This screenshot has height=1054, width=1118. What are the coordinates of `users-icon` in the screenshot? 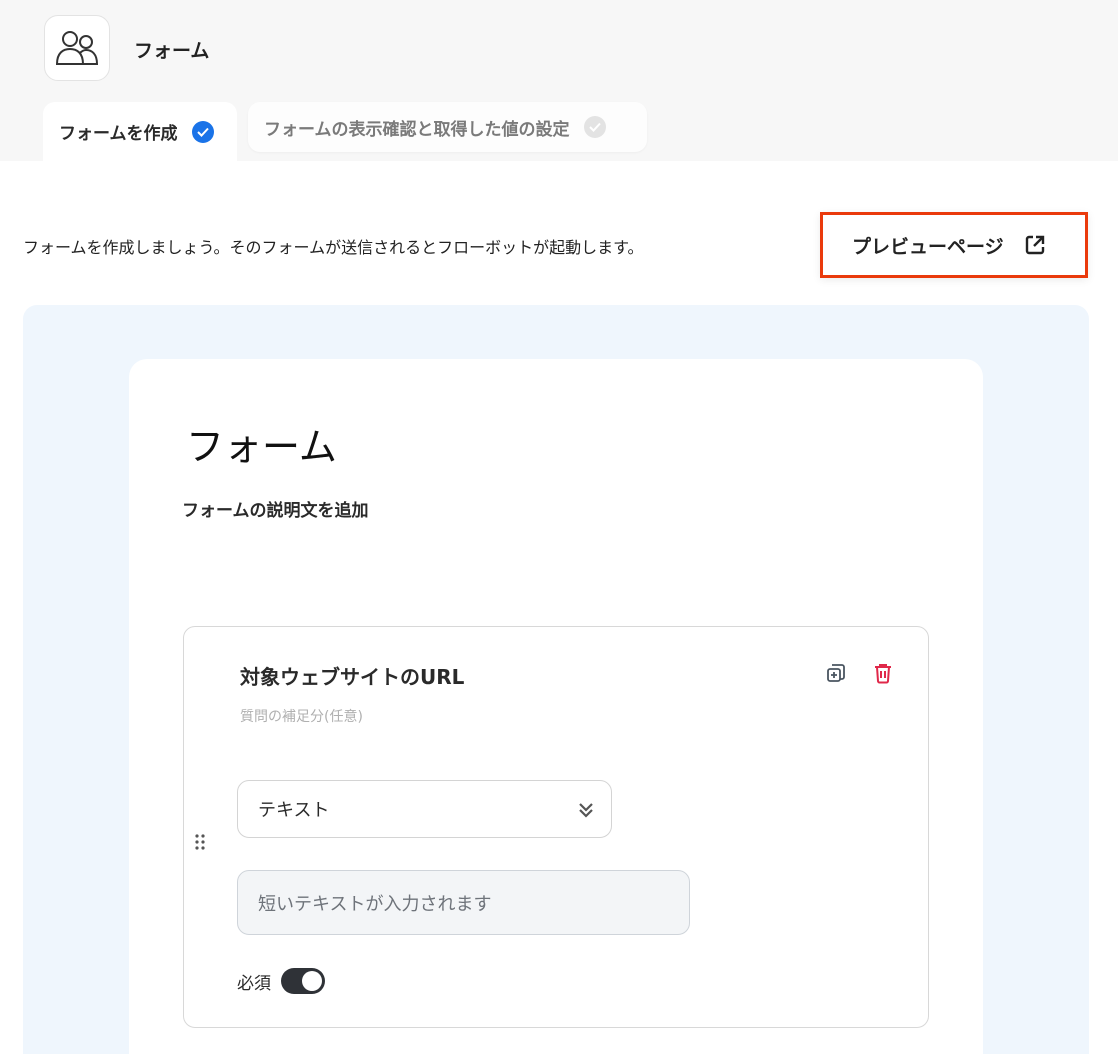 It's located at (77, 48).